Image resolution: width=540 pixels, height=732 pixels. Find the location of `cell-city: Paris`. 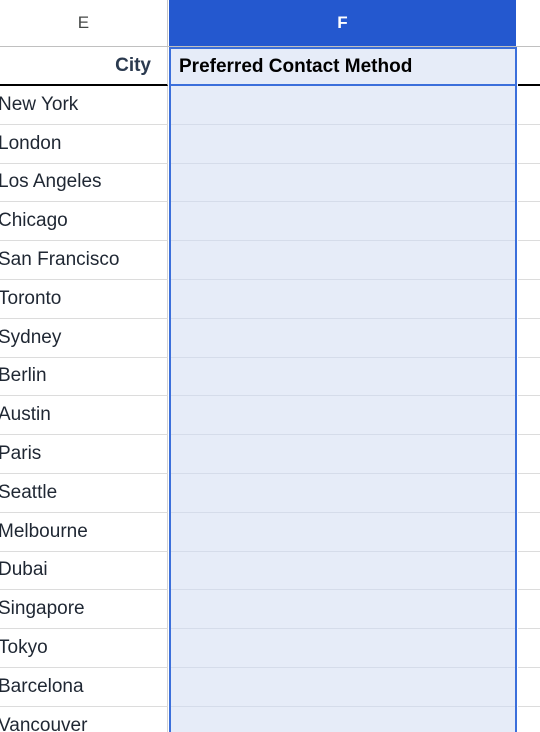

cell-city: Paris is located at coordinates (84, 454).